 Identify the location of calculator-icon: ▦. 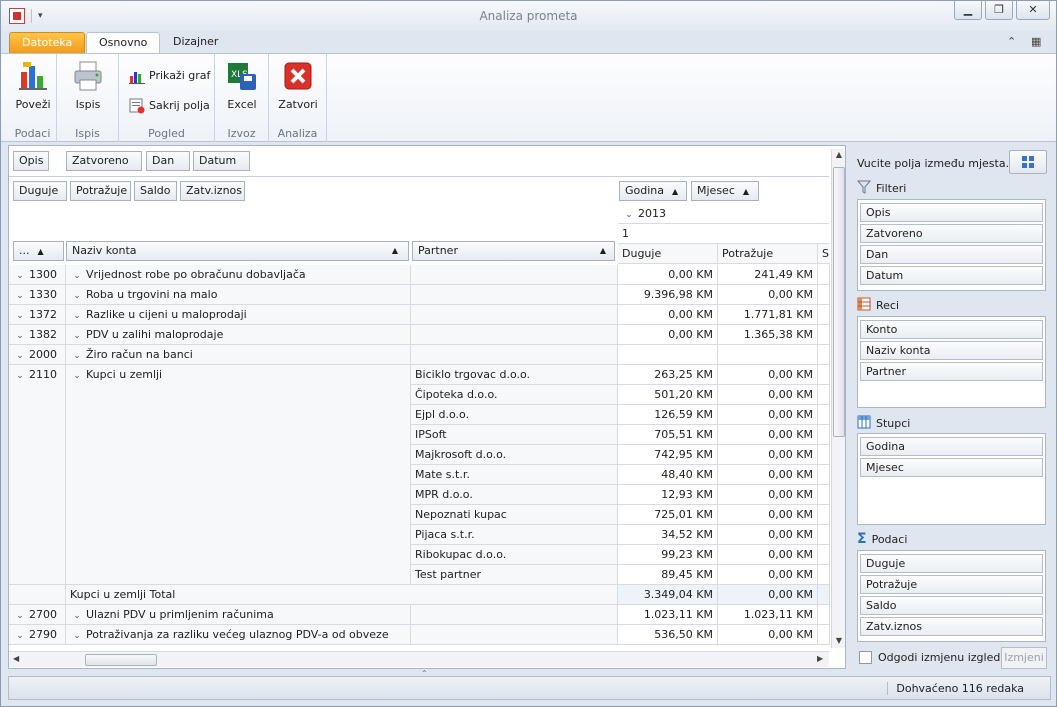
(1036, 41).